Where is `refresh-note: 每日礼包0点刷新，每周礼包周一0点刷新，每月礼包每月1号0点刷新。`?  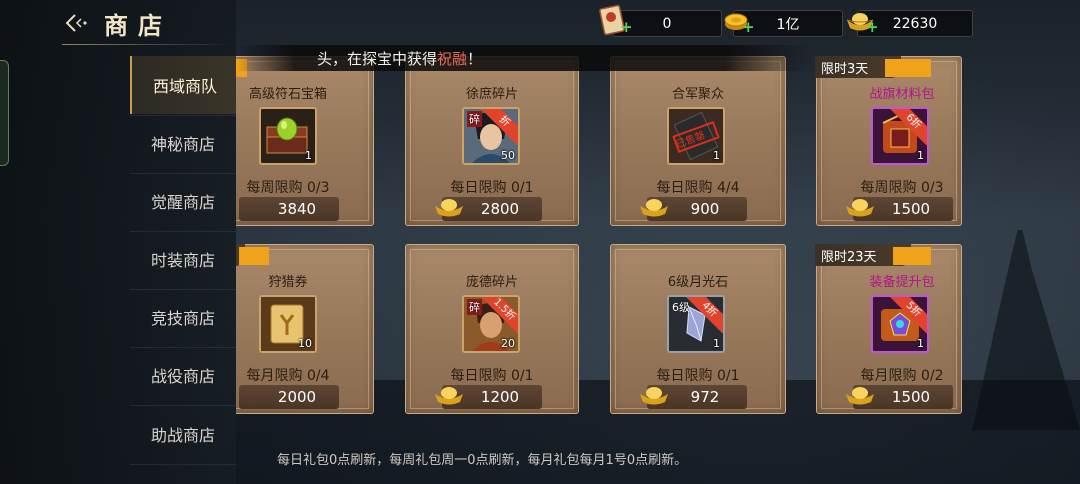 refresh-note: 每日礼包0点刷新，每周礼包周一0点刷新，每月礼包每月1号0点刷新。 is located at coordinates (482, 460).